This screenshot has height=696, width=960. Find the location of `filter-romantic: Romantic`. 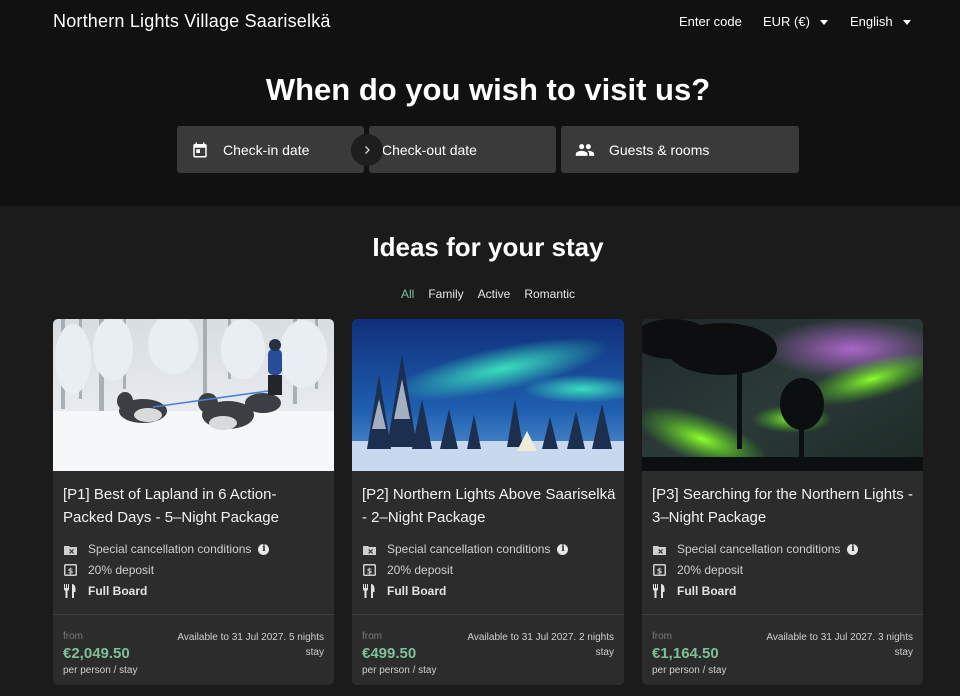

filter-romantic: Romantic is located at coordinates (549, 294).